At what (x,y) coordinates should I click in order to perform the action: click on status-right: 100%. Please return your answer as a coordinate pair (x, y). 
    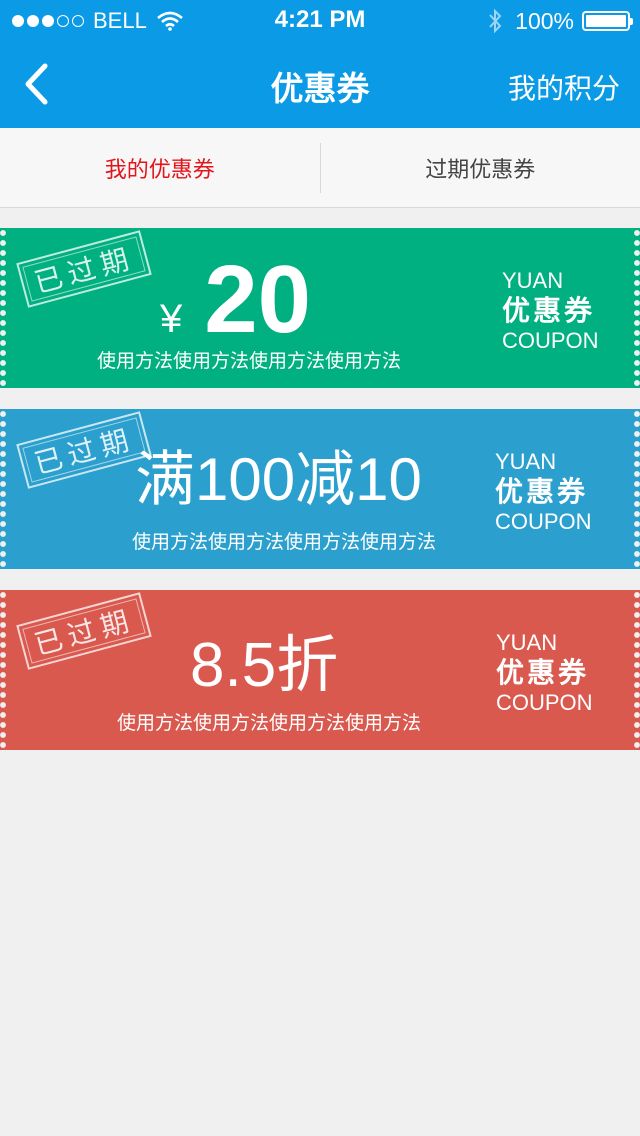
    Looking at the image, I should click on (560, 21).